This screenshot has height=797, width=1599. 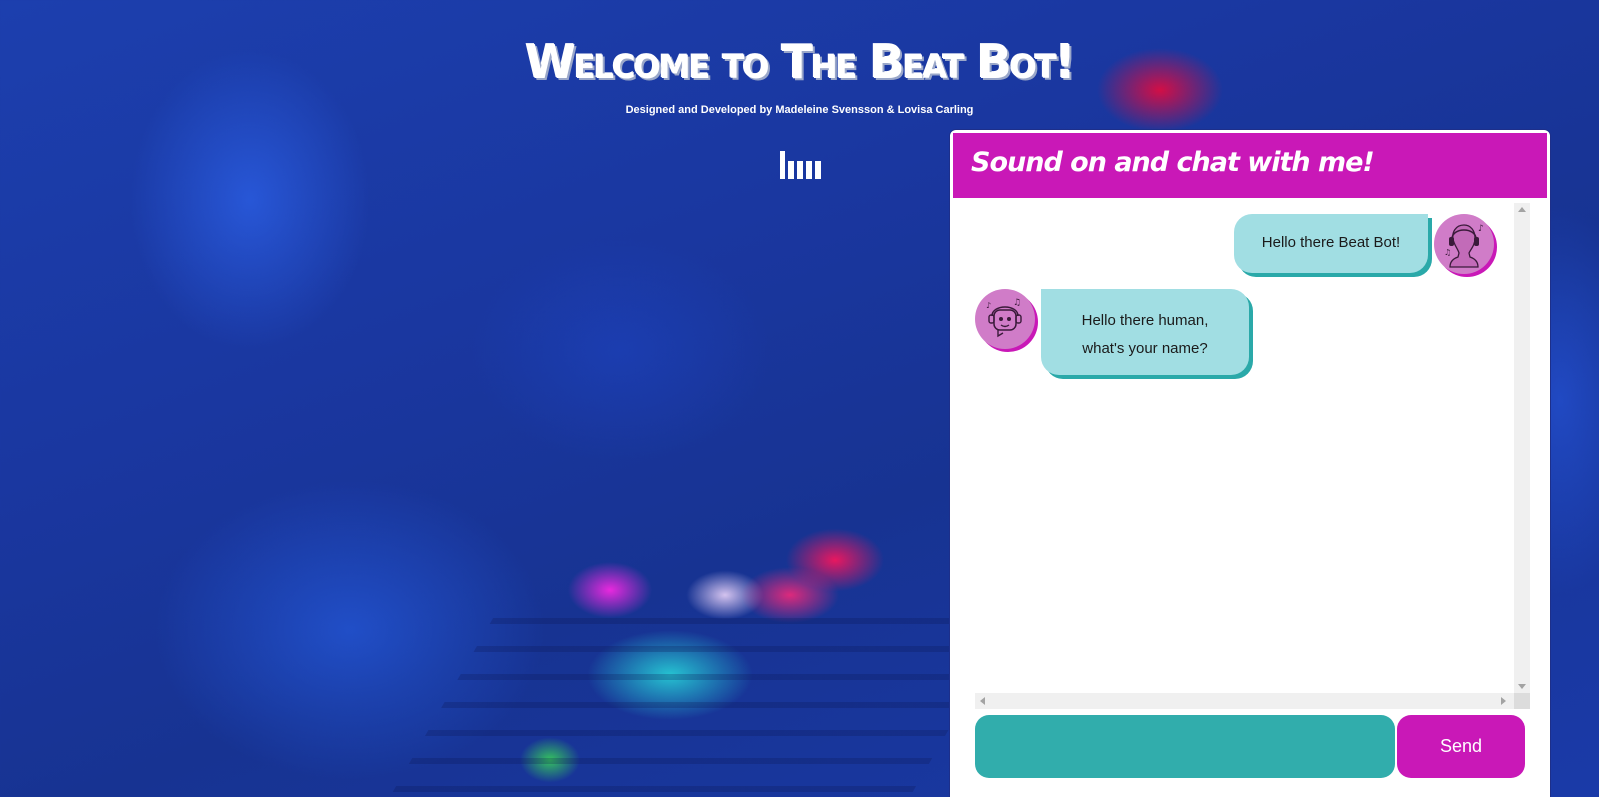 I want to click on user-message-bubble: Hello there Beat Bot!, so click(x=1331, y=243).